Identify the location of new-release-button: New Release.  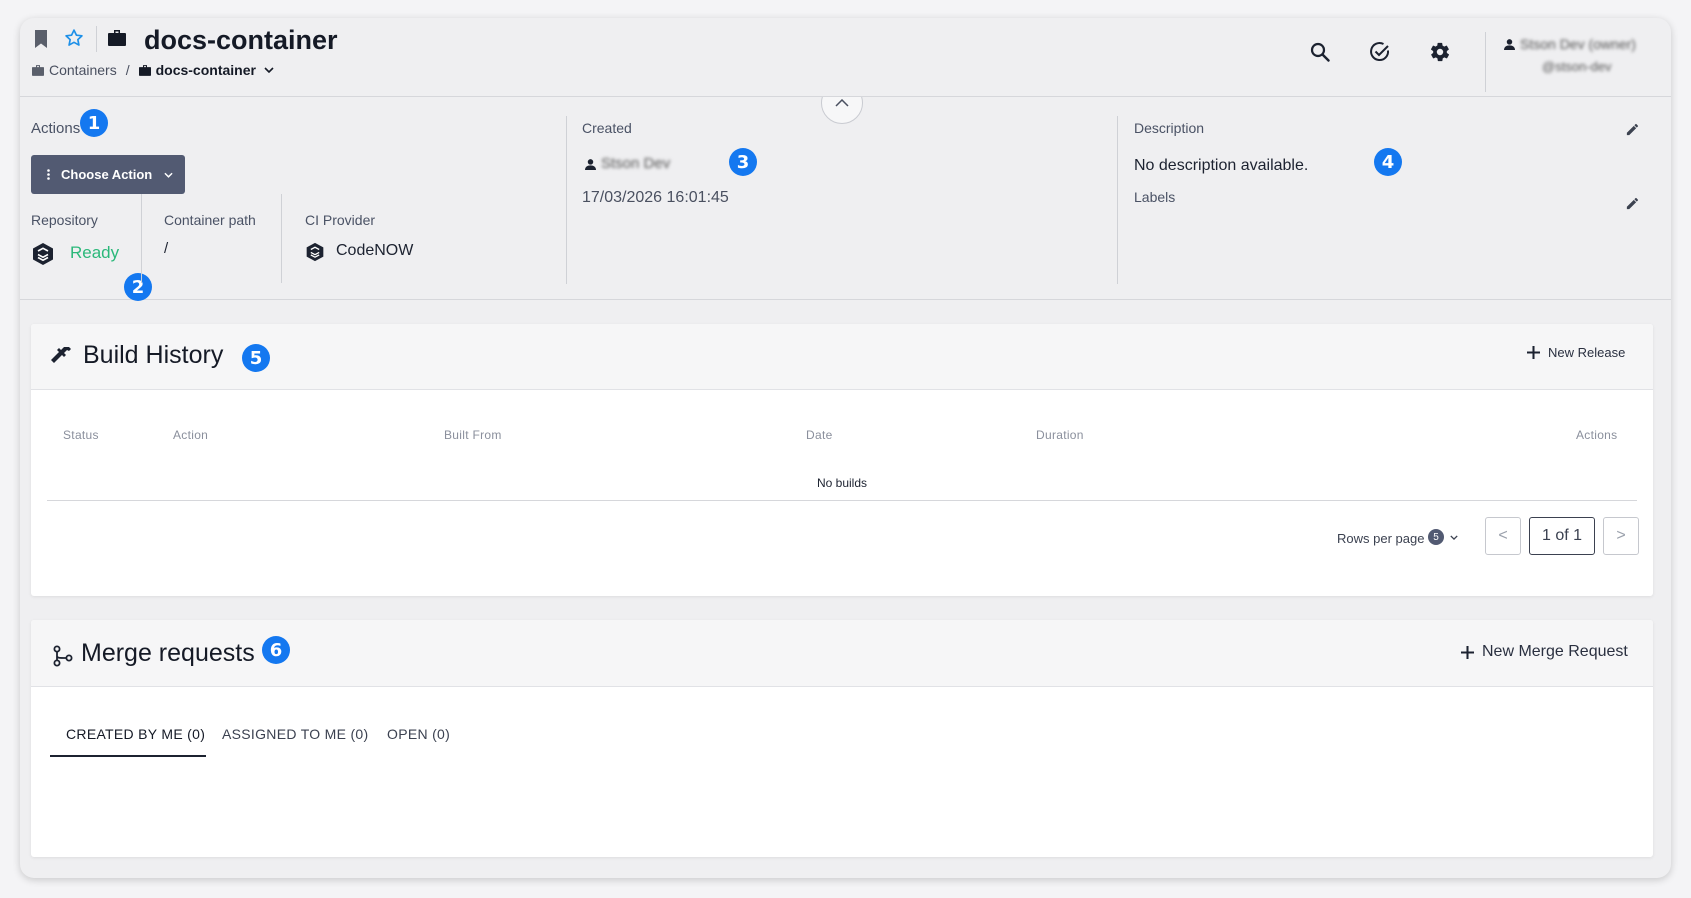
(1576, 352).